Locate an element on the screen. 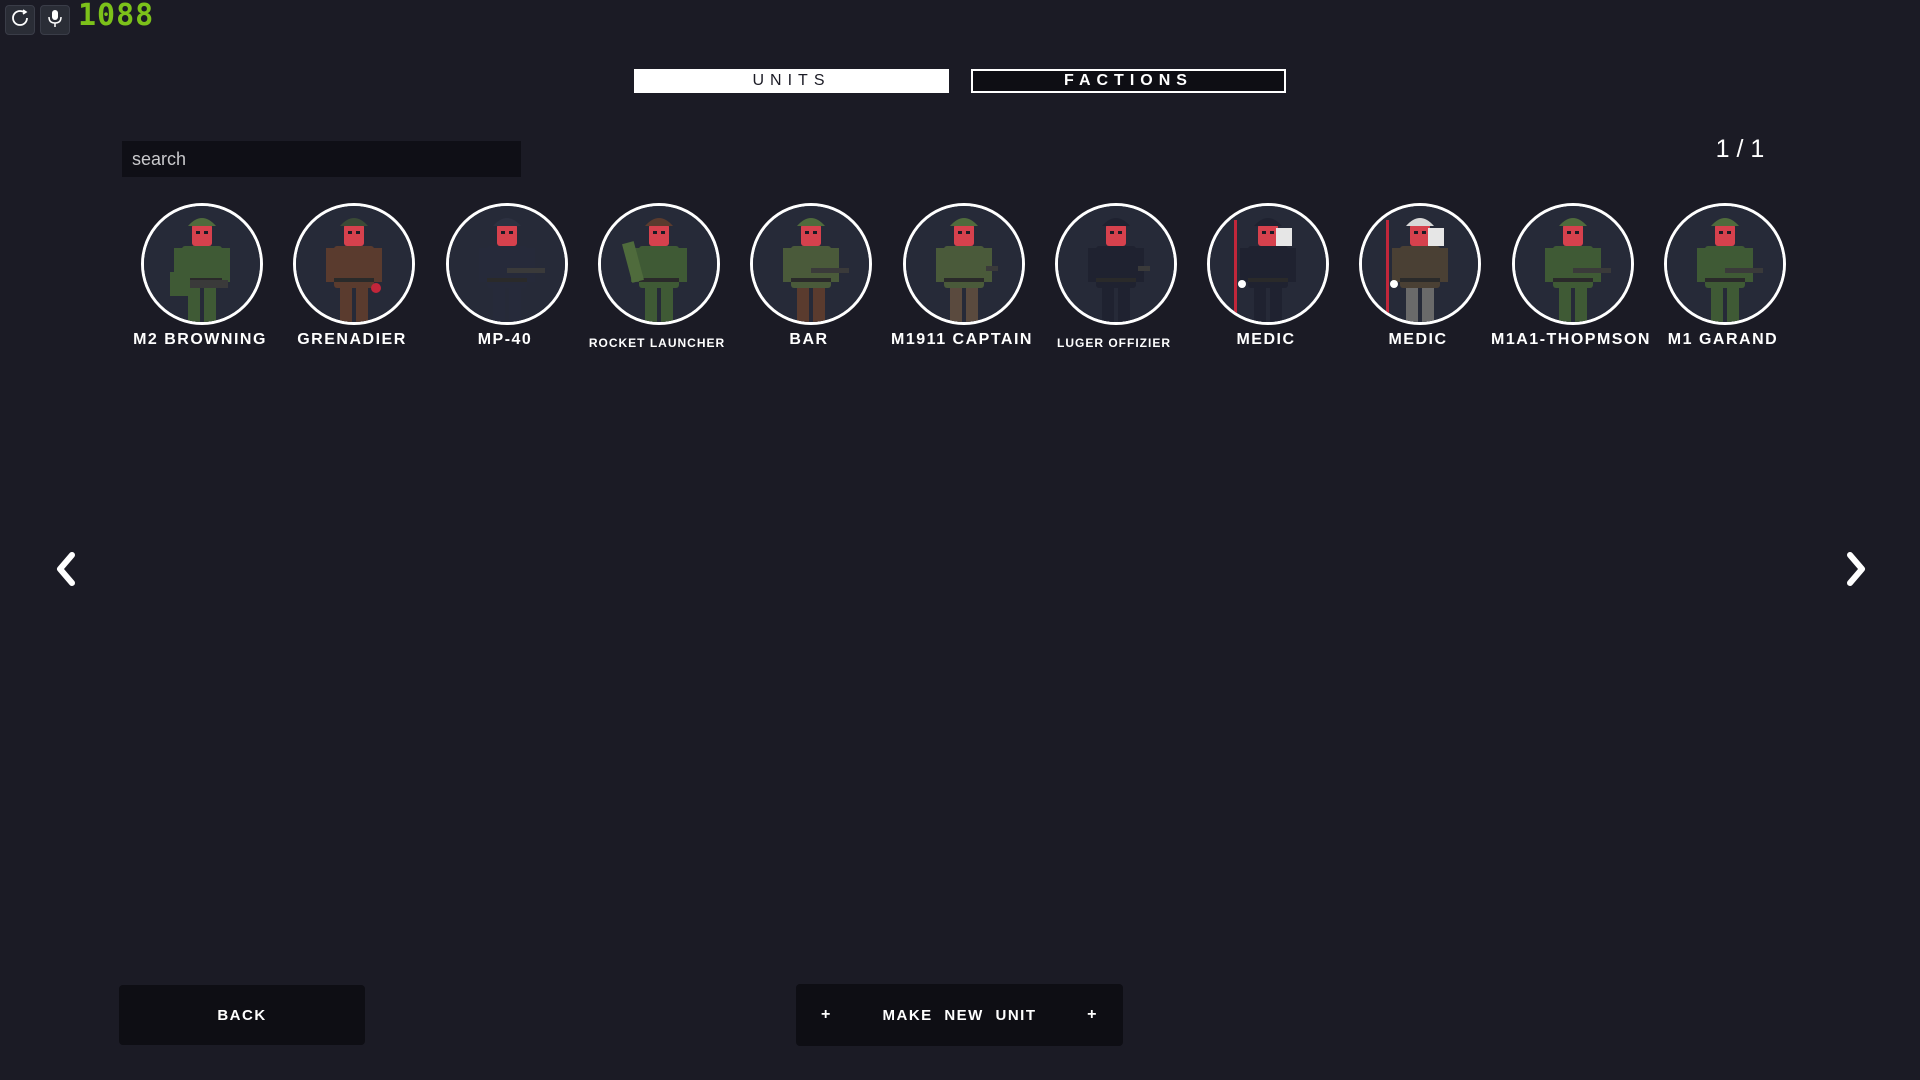 The width and height of the screenshot is (1920, 1080). make-new-unit-button: + MAKE NEW UNIT + is located at coordinates (959, 1015).